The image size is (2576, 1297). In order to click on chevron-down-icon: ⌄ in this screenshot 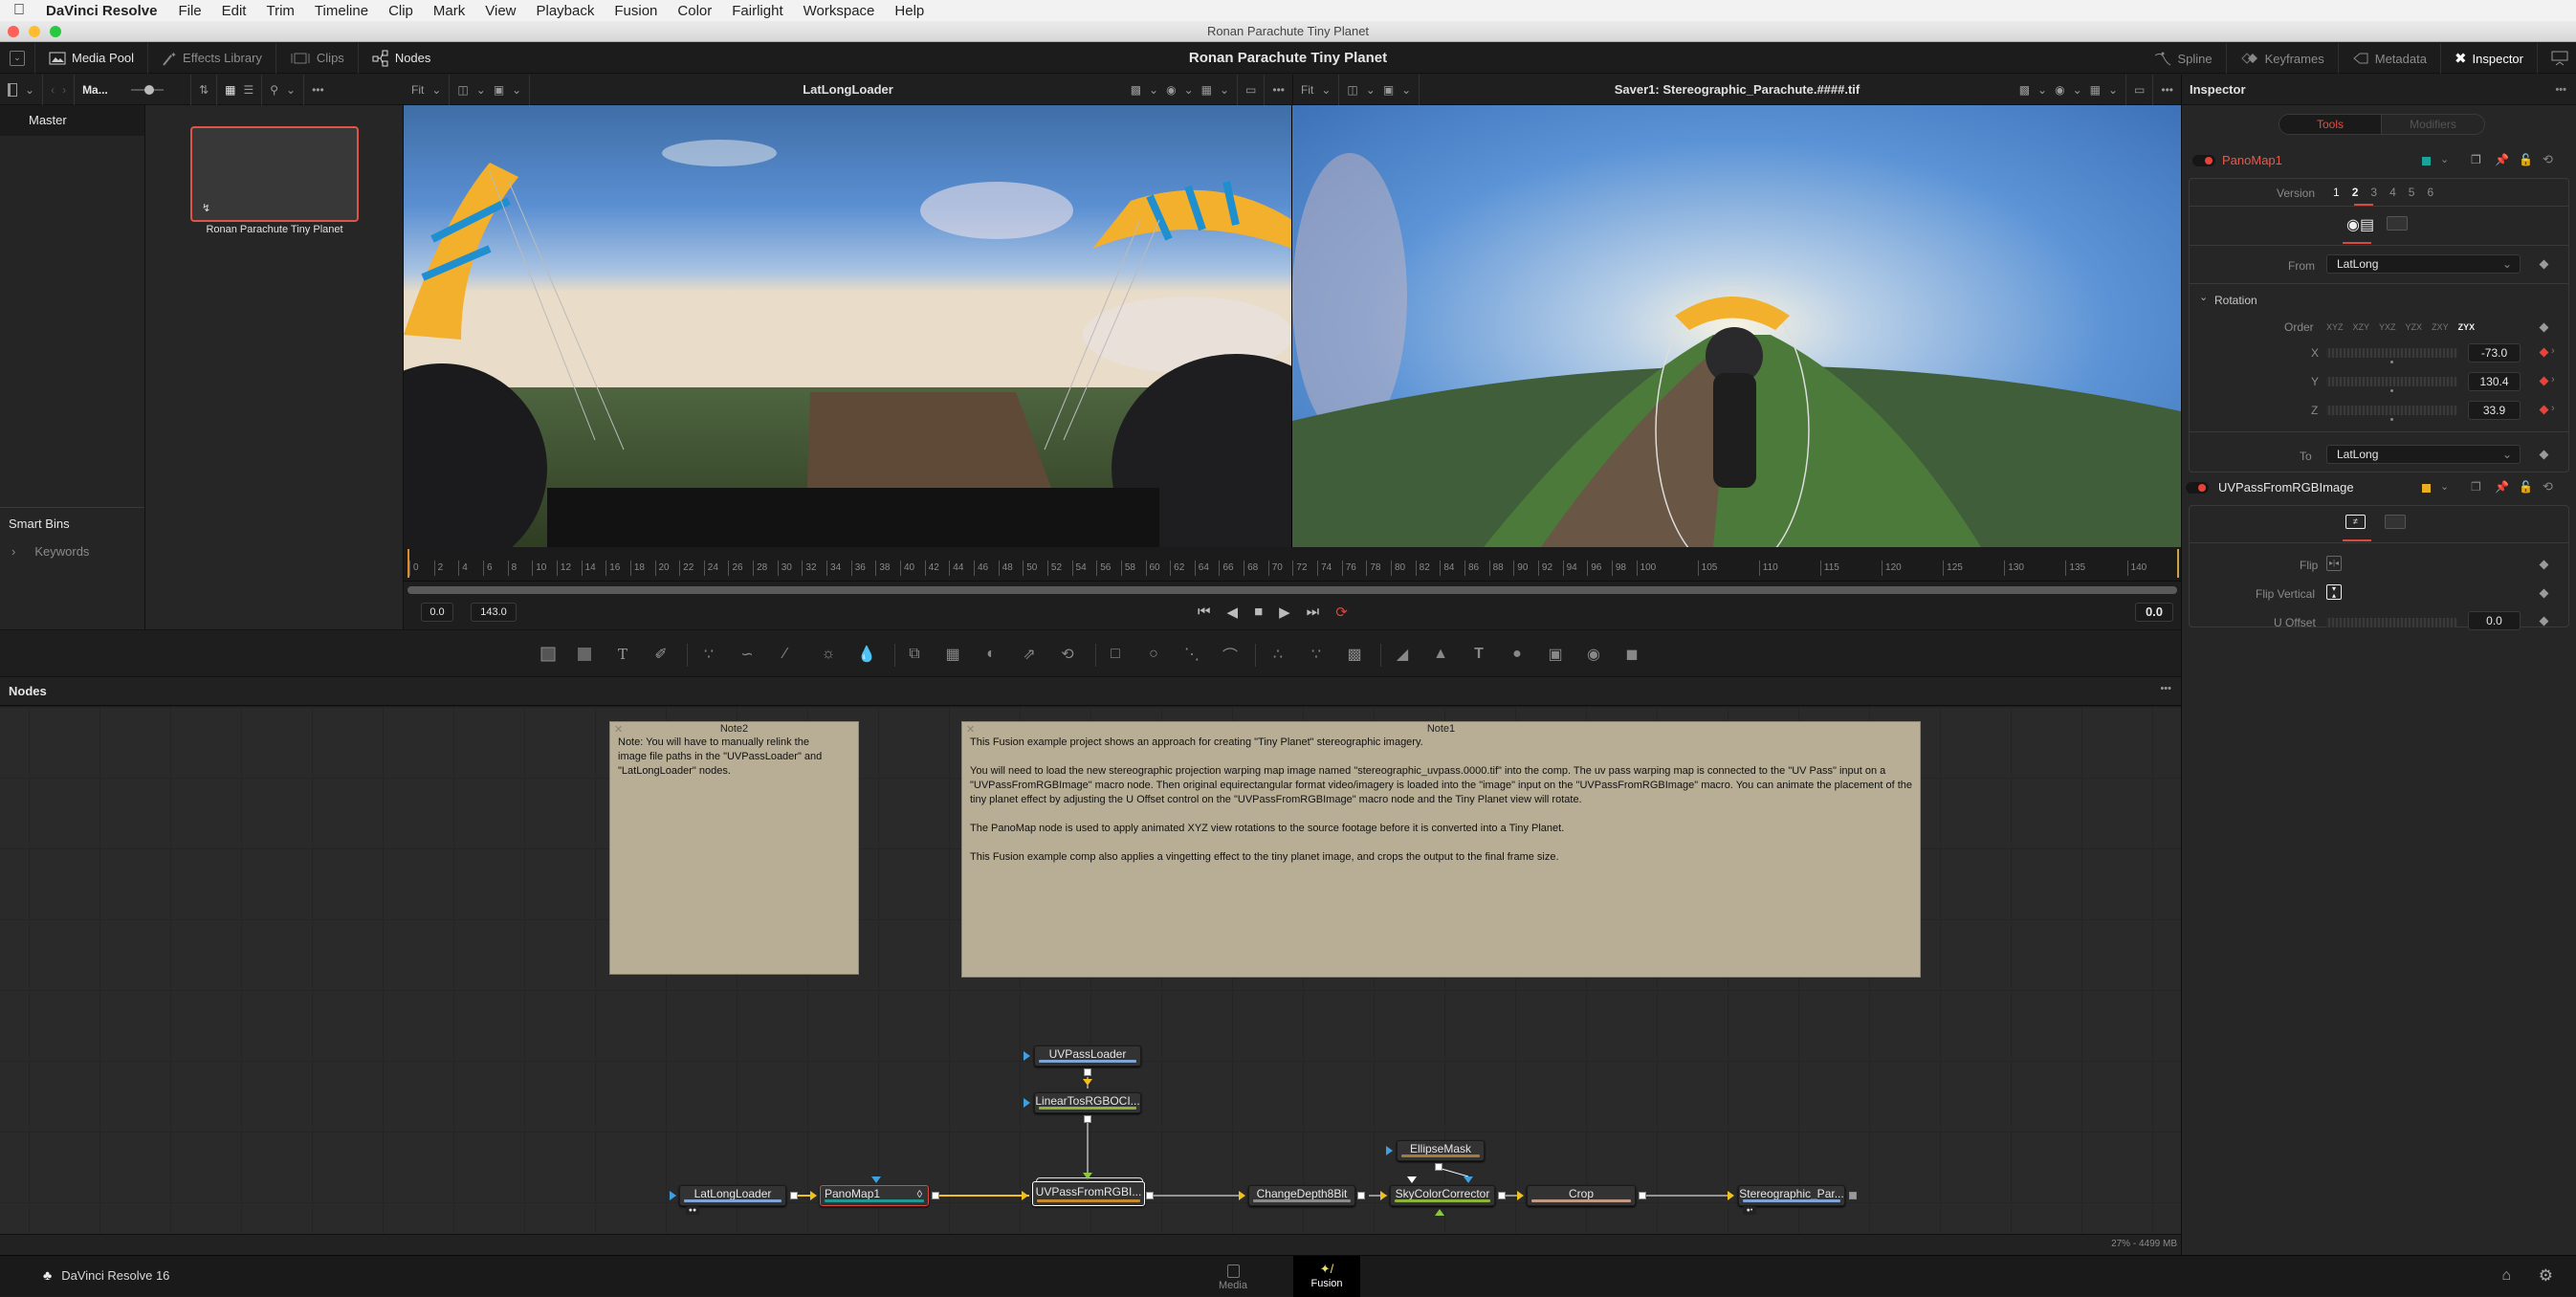, I will do `click(2444, 487)`.